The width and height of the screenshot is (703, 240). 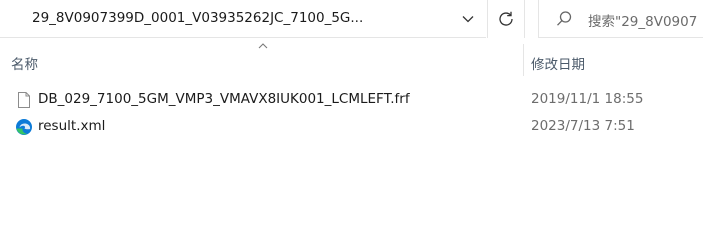 What do you see at coordinates (351, 127) in the screenshot?
I see `file-row: result.xml 2023/7/13 7:51` at bounding box center [351, 127].